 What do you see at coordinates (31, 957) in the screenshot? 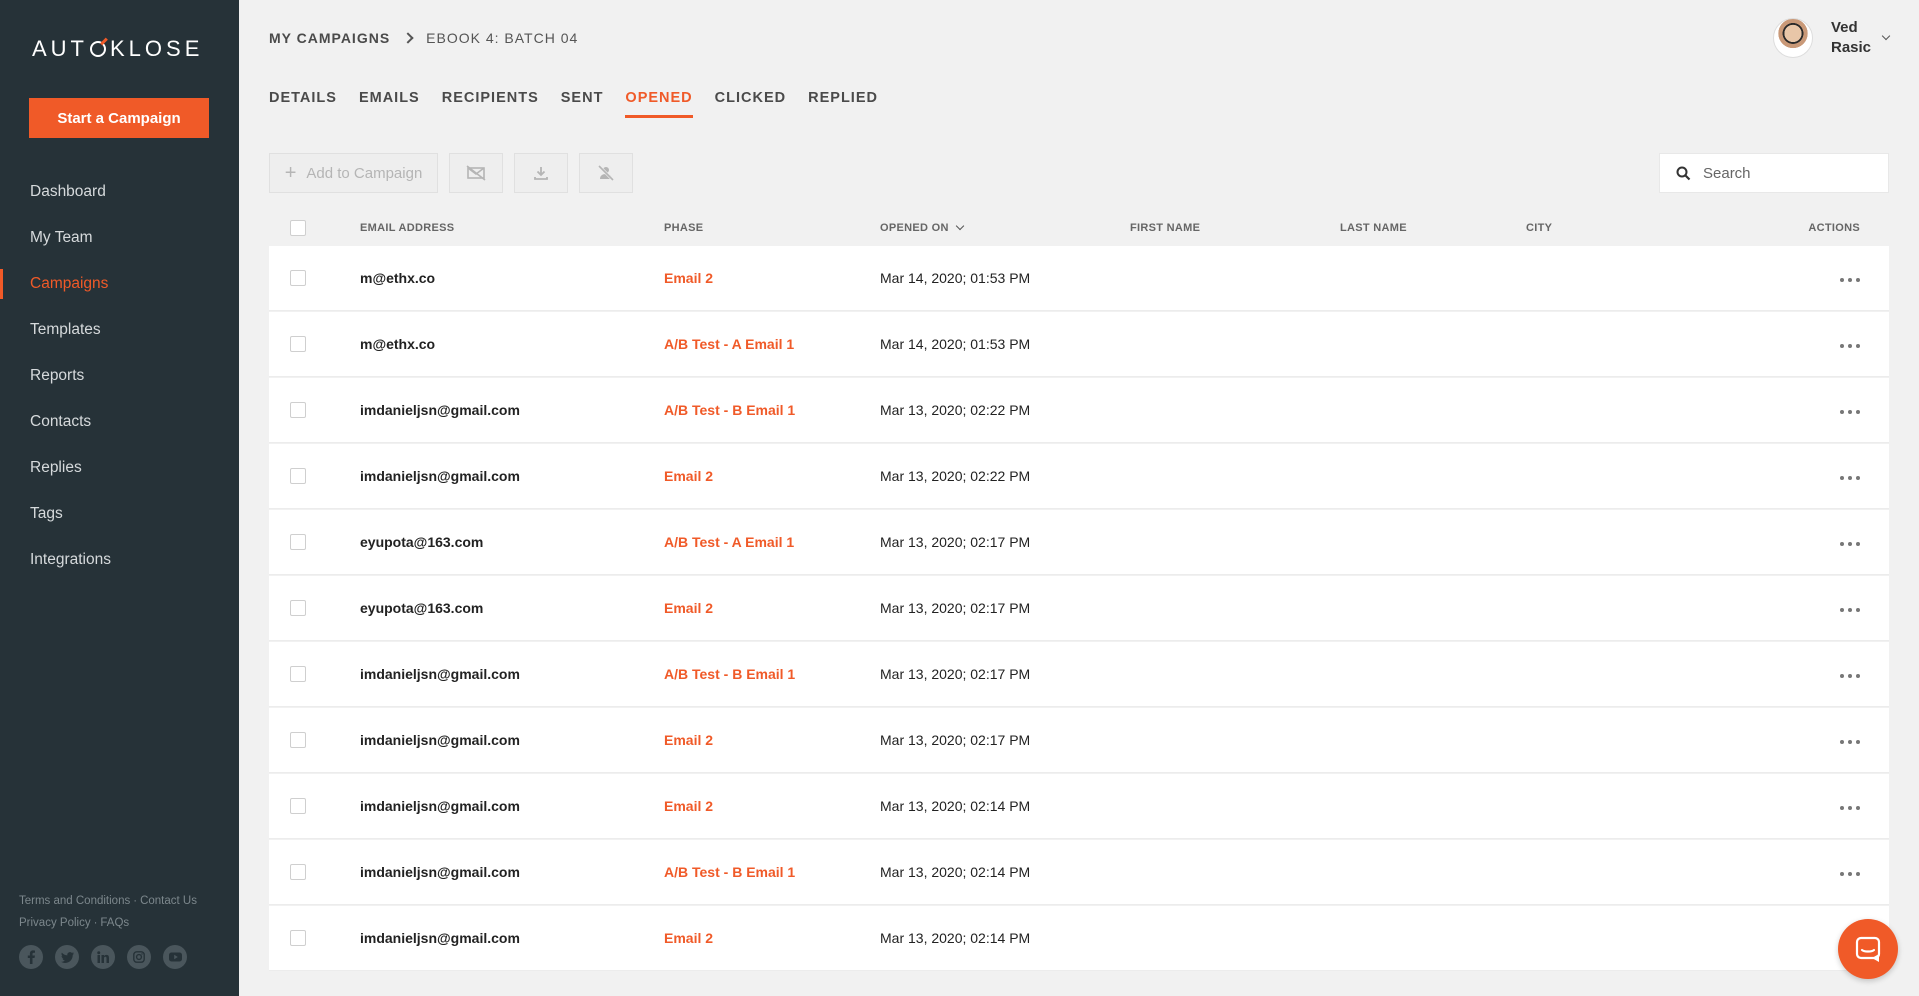
I see `facebook-icon` at bounding box center [31, 957].